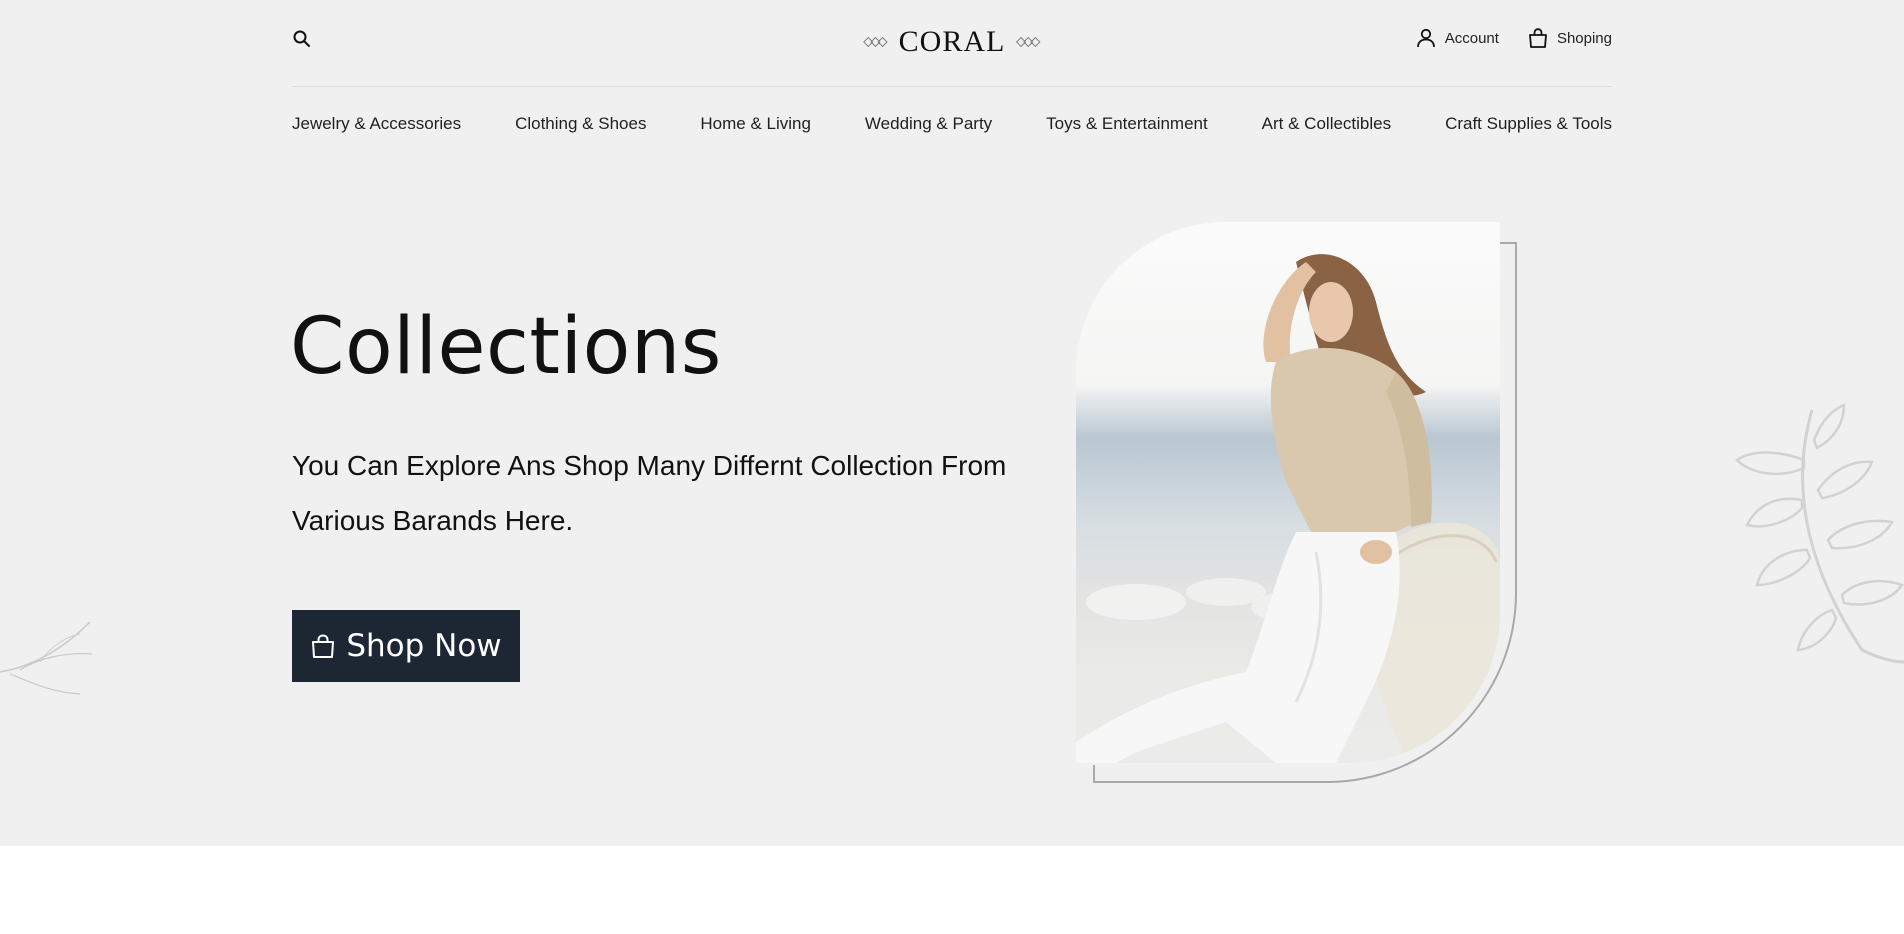  I want to click on logo-text: CORAL, so click(952, 41).